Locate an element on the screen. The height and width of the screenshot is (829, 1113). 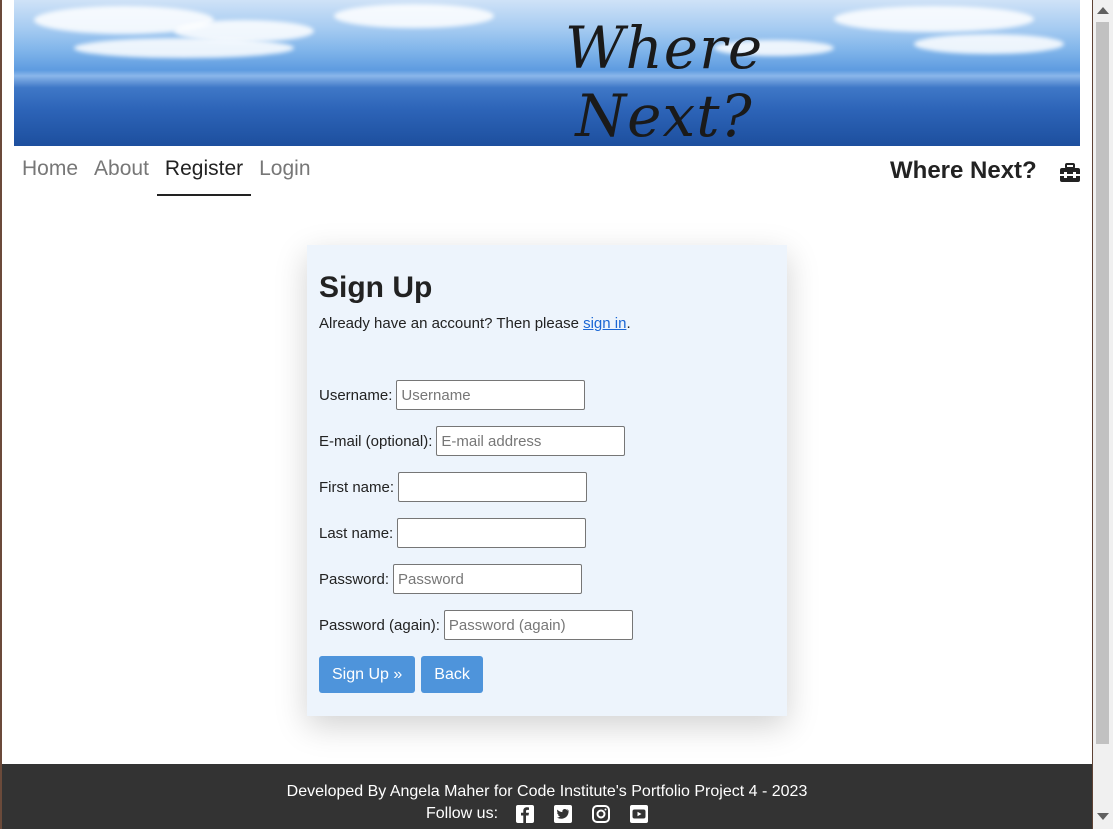
hero-title: Where Next? is located at coordinates (664, 80).